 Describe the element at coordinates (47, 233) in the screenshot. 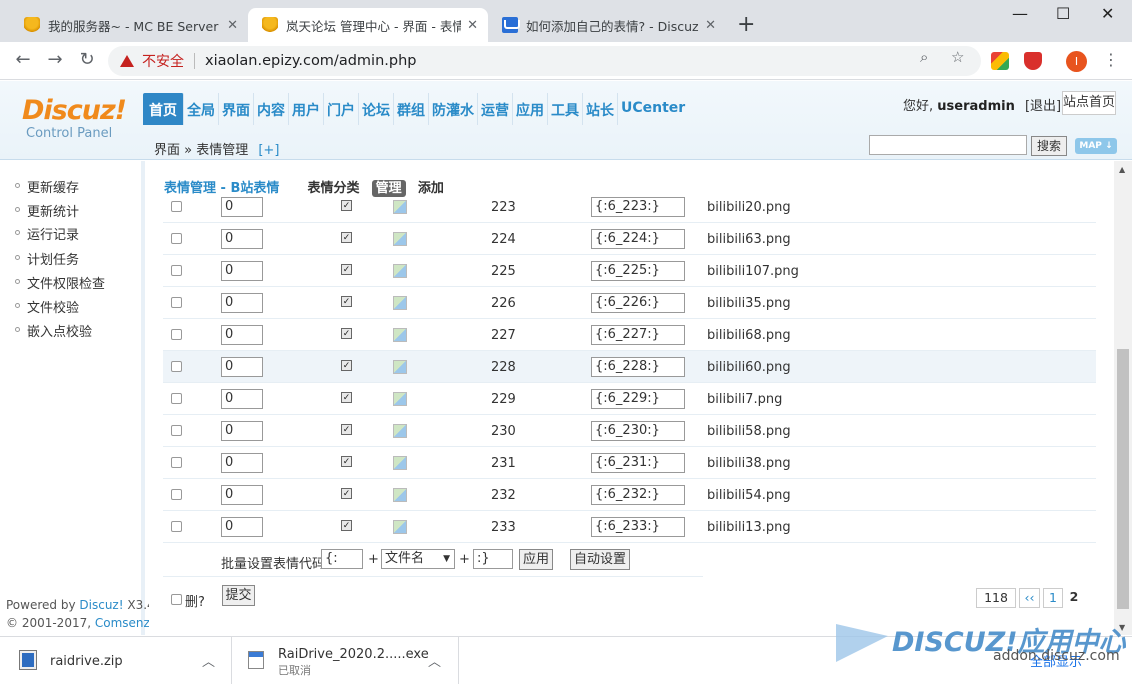

I see `sidebar-item-run-log: 运行记录` at that location.